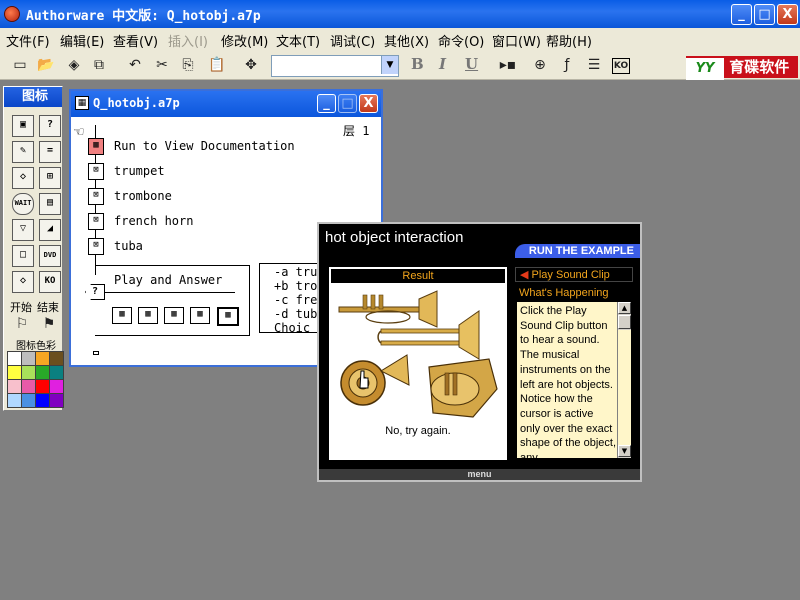 Image resolution: width=800 pixels, height=600 pixels. Describe the element at coordinates (82, 40) in the screenshot. I see `menu-edit: 编辑(E)` at that location.